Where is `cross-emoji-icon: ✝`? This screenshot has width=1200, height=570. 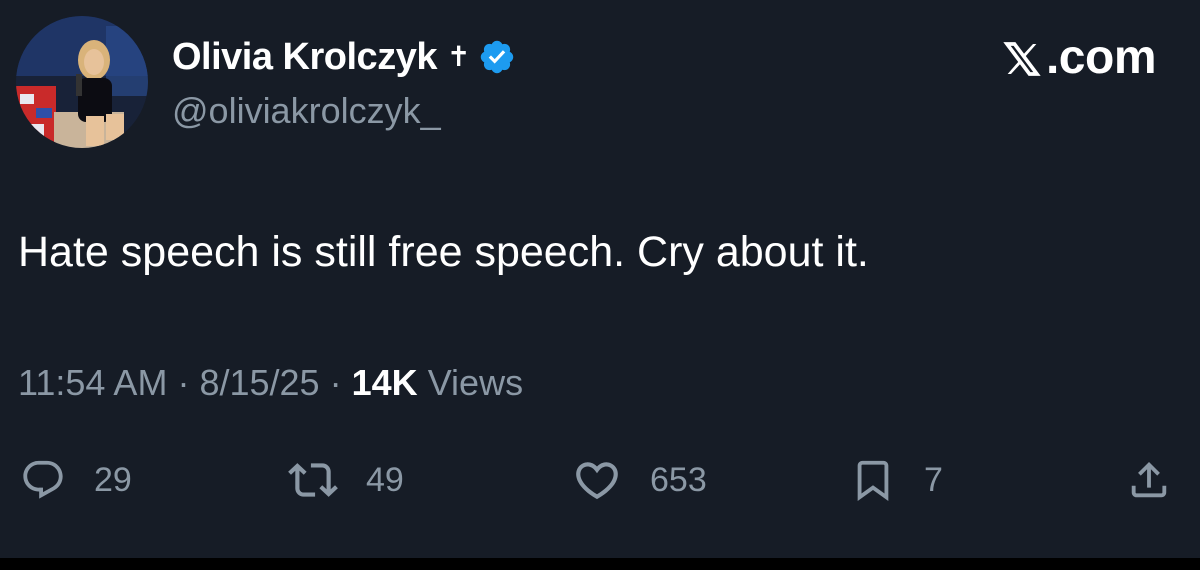 cross-emoji-icon: ✝ is located at coordinates (458, 56).